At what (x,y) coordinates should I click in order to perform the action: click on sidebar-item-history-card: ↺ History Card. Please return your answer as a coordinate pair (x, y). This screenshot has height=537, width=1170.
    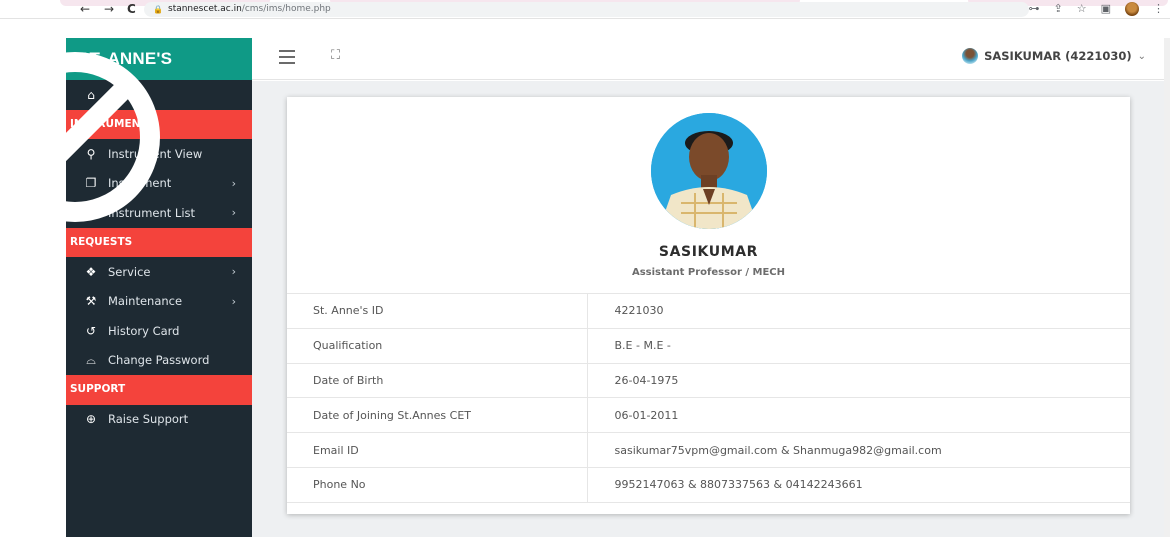
    Looking at the image, I should click on (159, 331).